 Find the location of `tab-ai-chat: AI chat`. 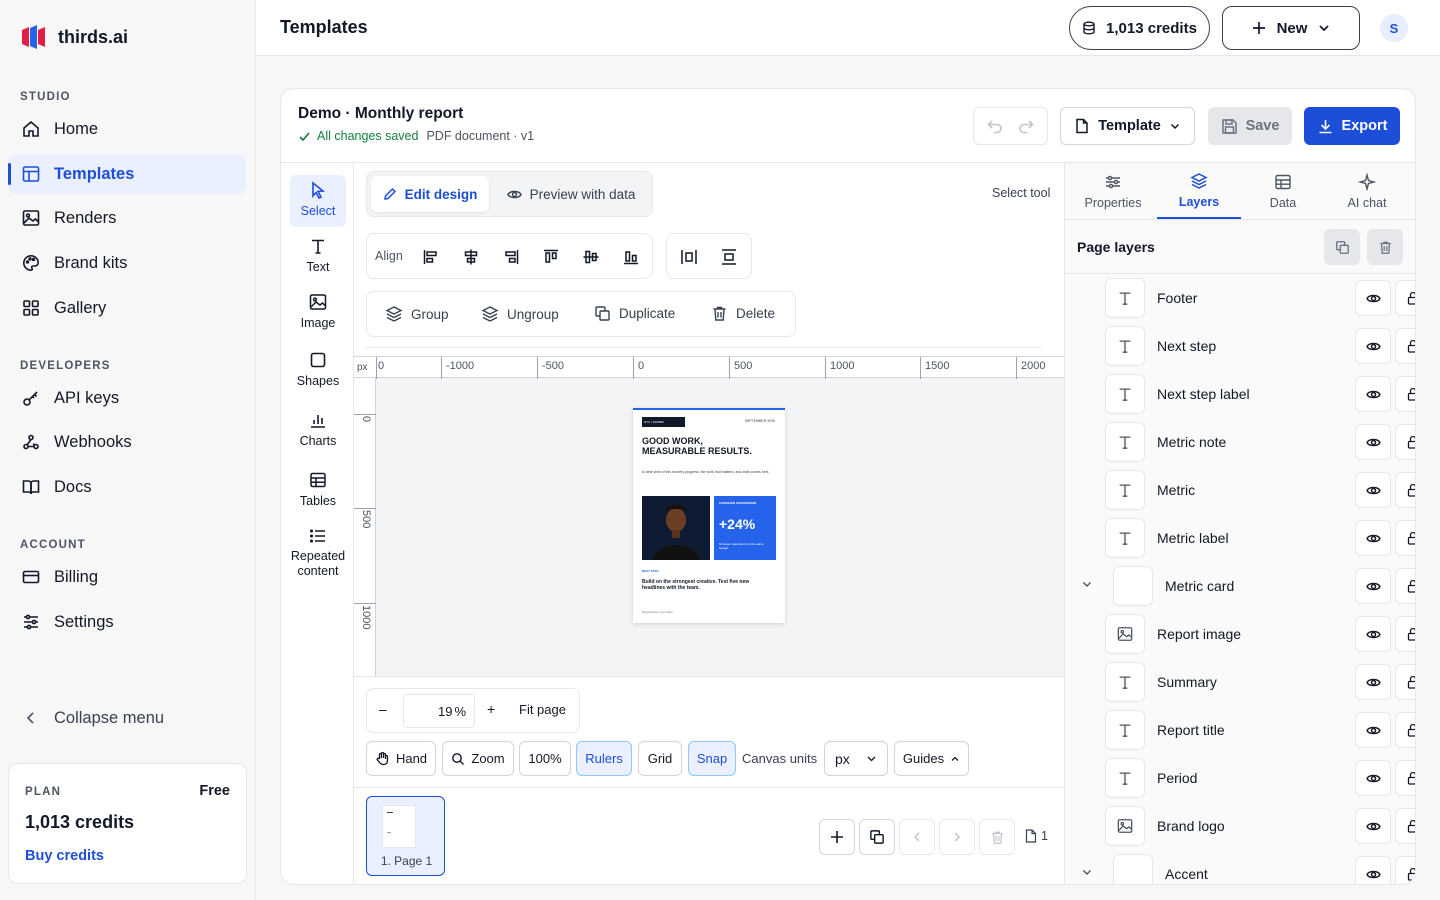

tab-ai-chat: AI chat is located at coordinates (1367, 191).